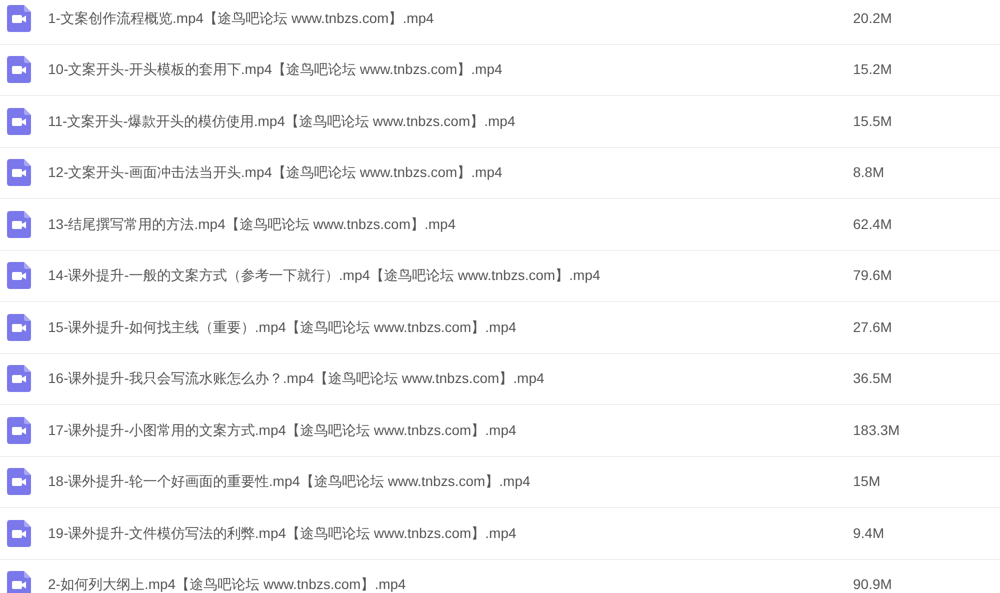 The height and width of the screenshot is (593, 1000). What do you see at coordinates (872, 70) in the screenshot?
I see `file-size: 15.2M` at bounding box center [872, 70].